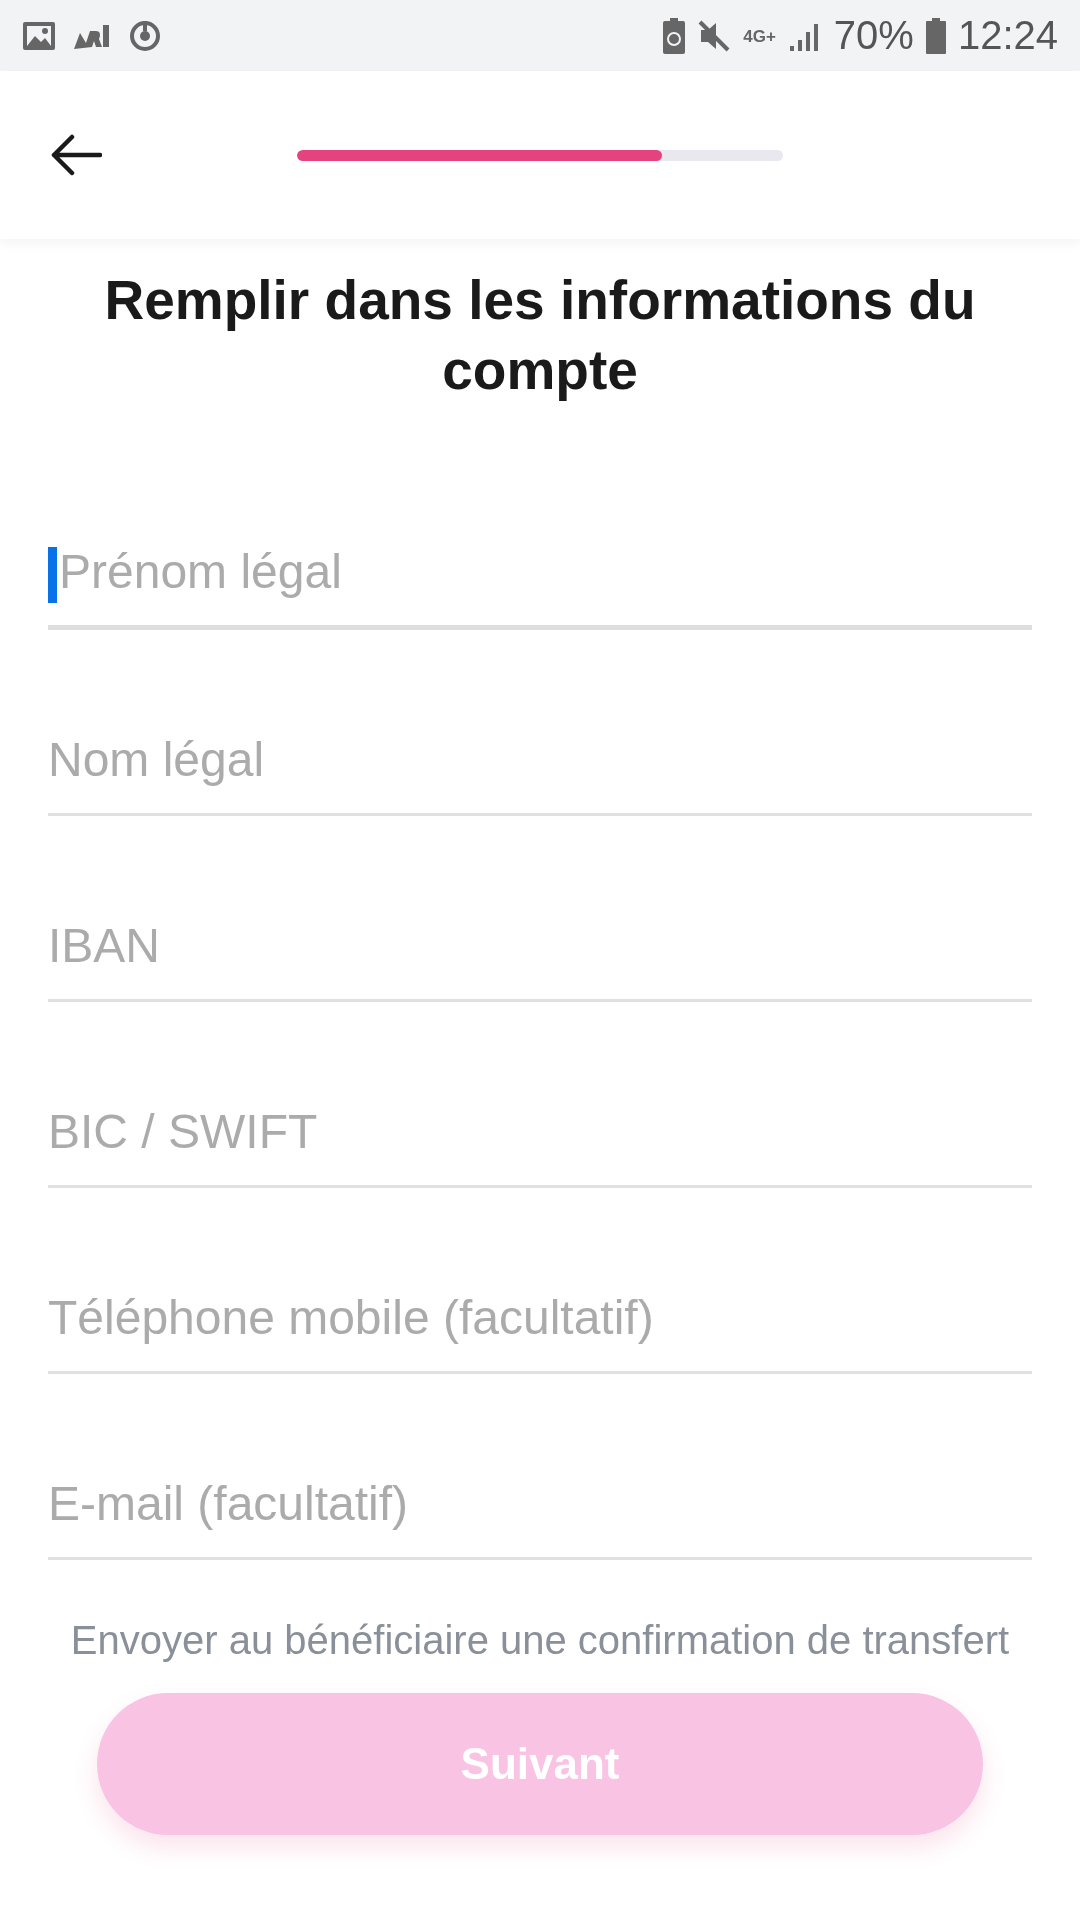  Describe the element at coordinates (674, 35) in the screenshot. I see `battery-saver-icon` at that location.